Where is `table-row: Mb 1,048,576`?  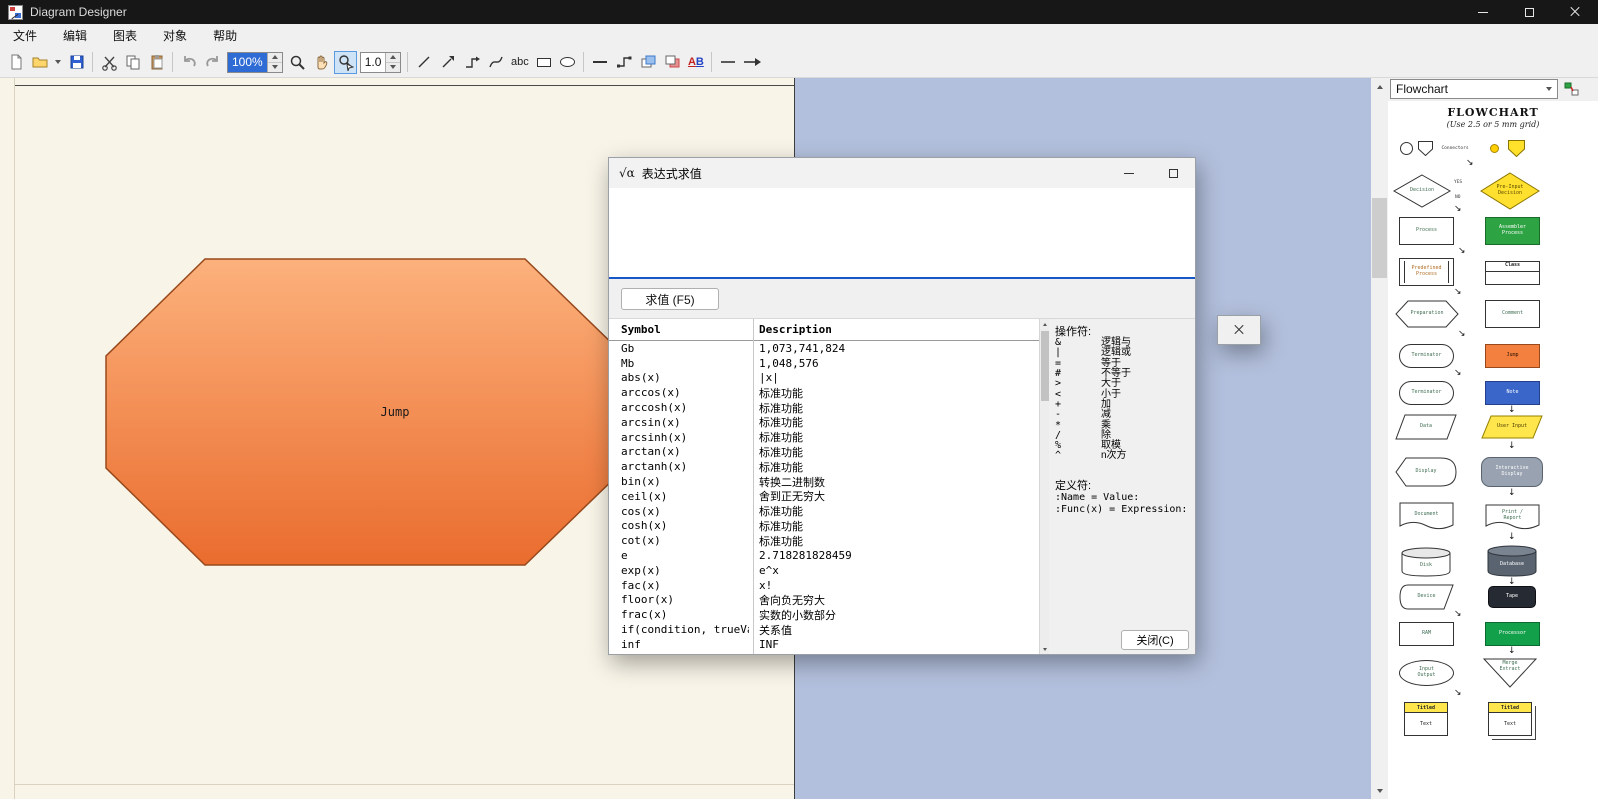
table-row: Mb 1,048,576 is located at coordinates (829, 363).